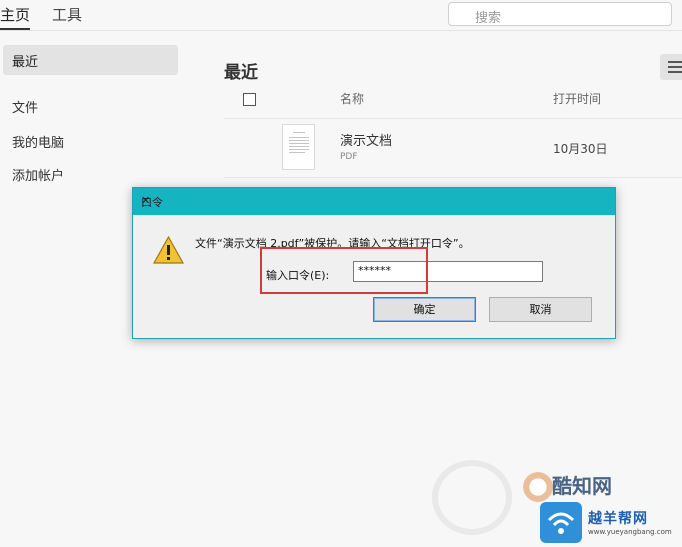  Describe the element at coordinates (582, 486) in the screenshot. I see `watermark-text: 酷知网` at that location.